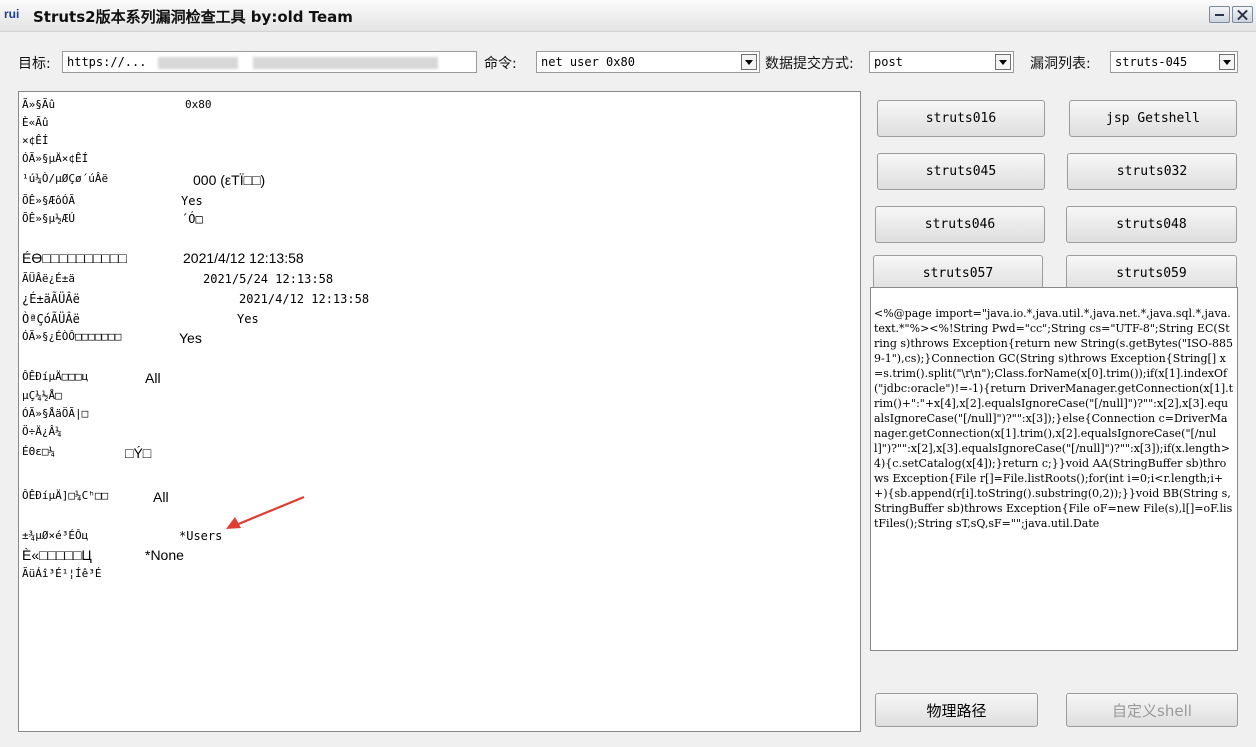 This screenshot has width=1256, height=747. I want to click on output-row-label: ±¾µØ×é³ÉÔц, so click(55, 535).